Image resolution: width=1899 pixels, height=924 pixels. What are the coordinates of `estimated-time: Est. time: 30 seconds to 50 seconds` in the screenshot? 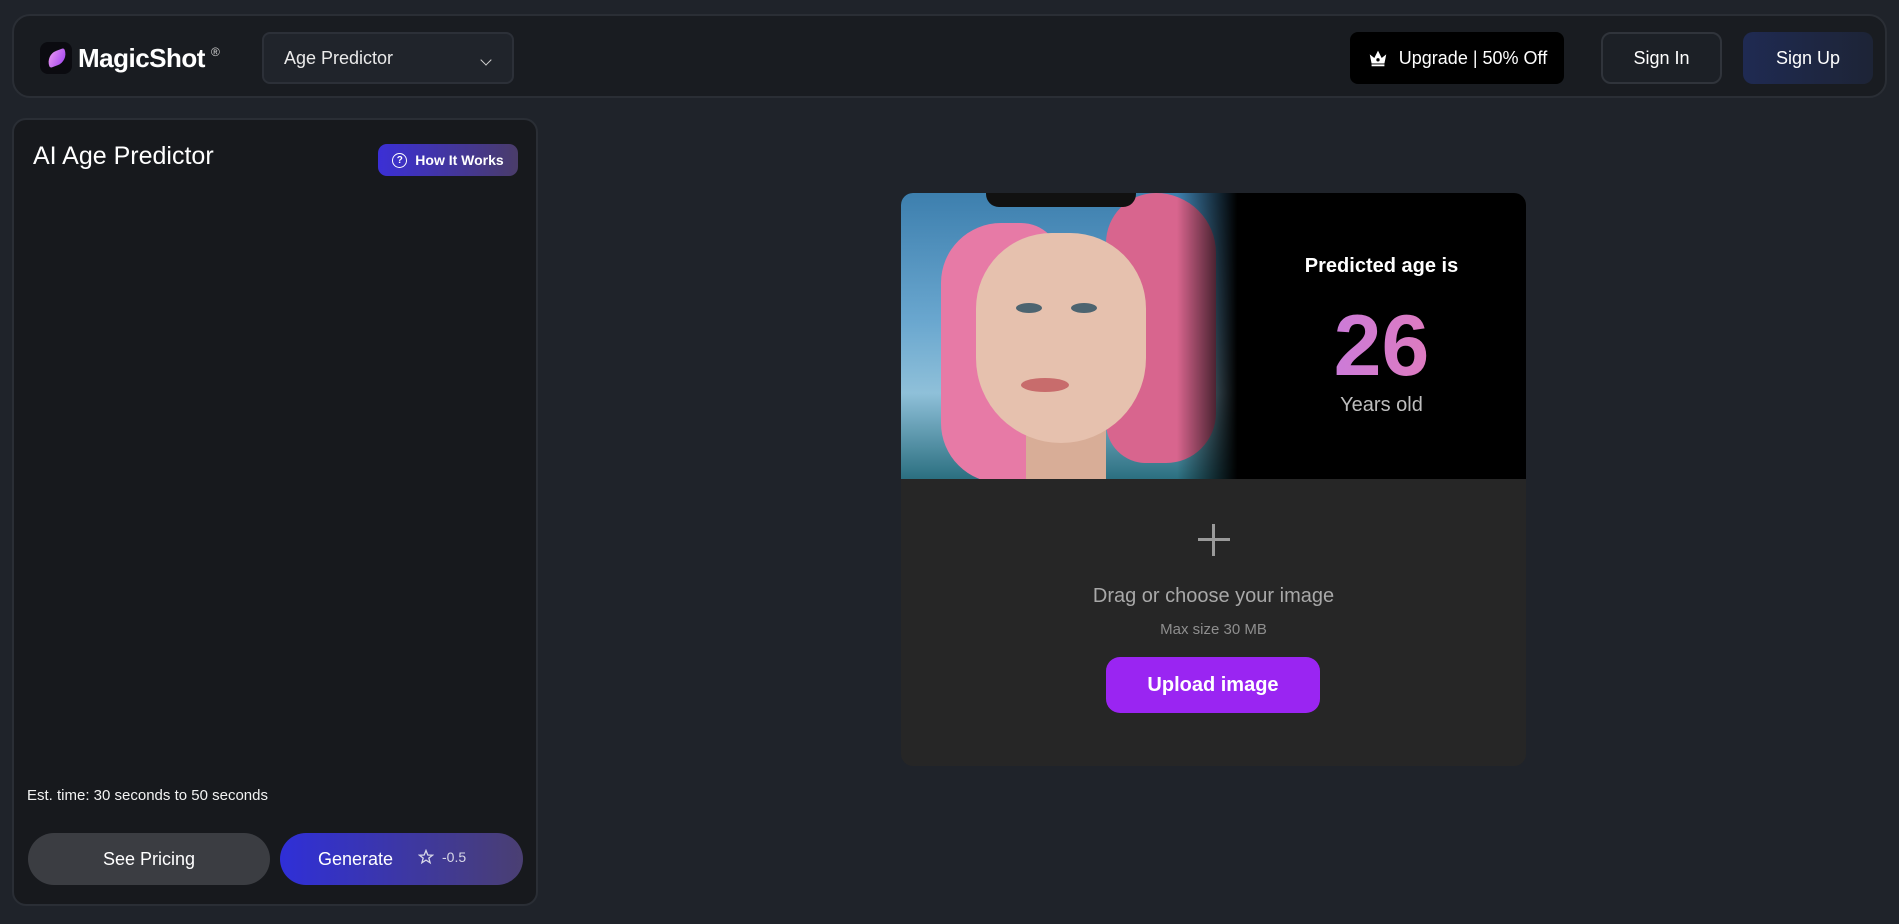 It's located at (147, 795).